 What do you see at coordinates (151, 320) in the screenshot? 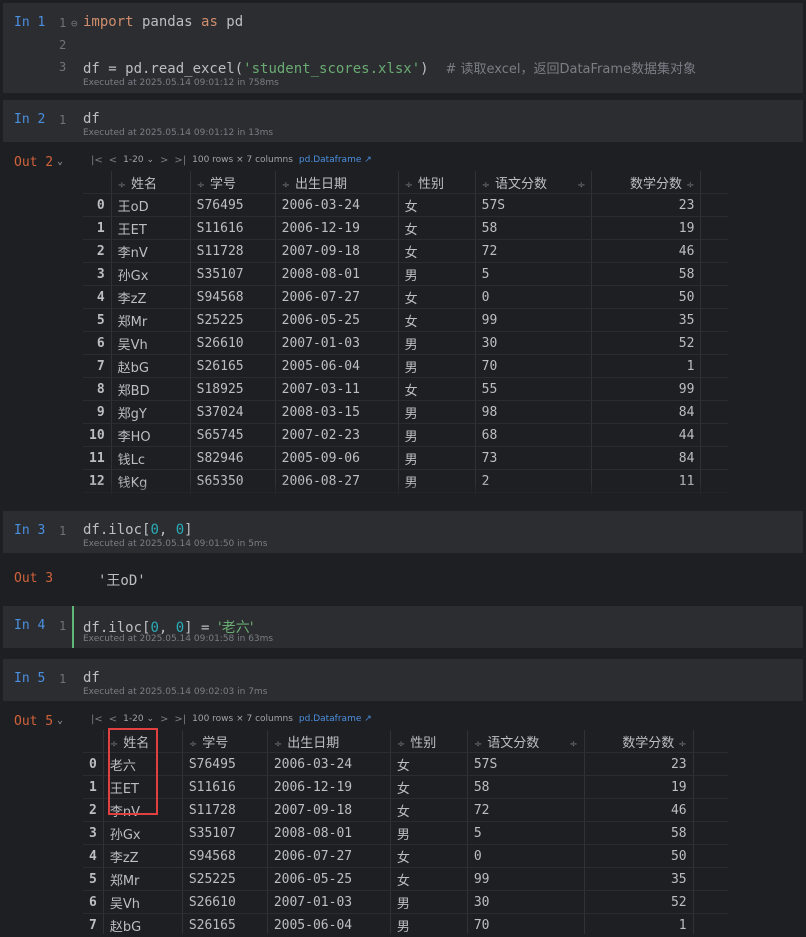
I see `table-cell: 郑Mr` at bounding box center [151, 320].